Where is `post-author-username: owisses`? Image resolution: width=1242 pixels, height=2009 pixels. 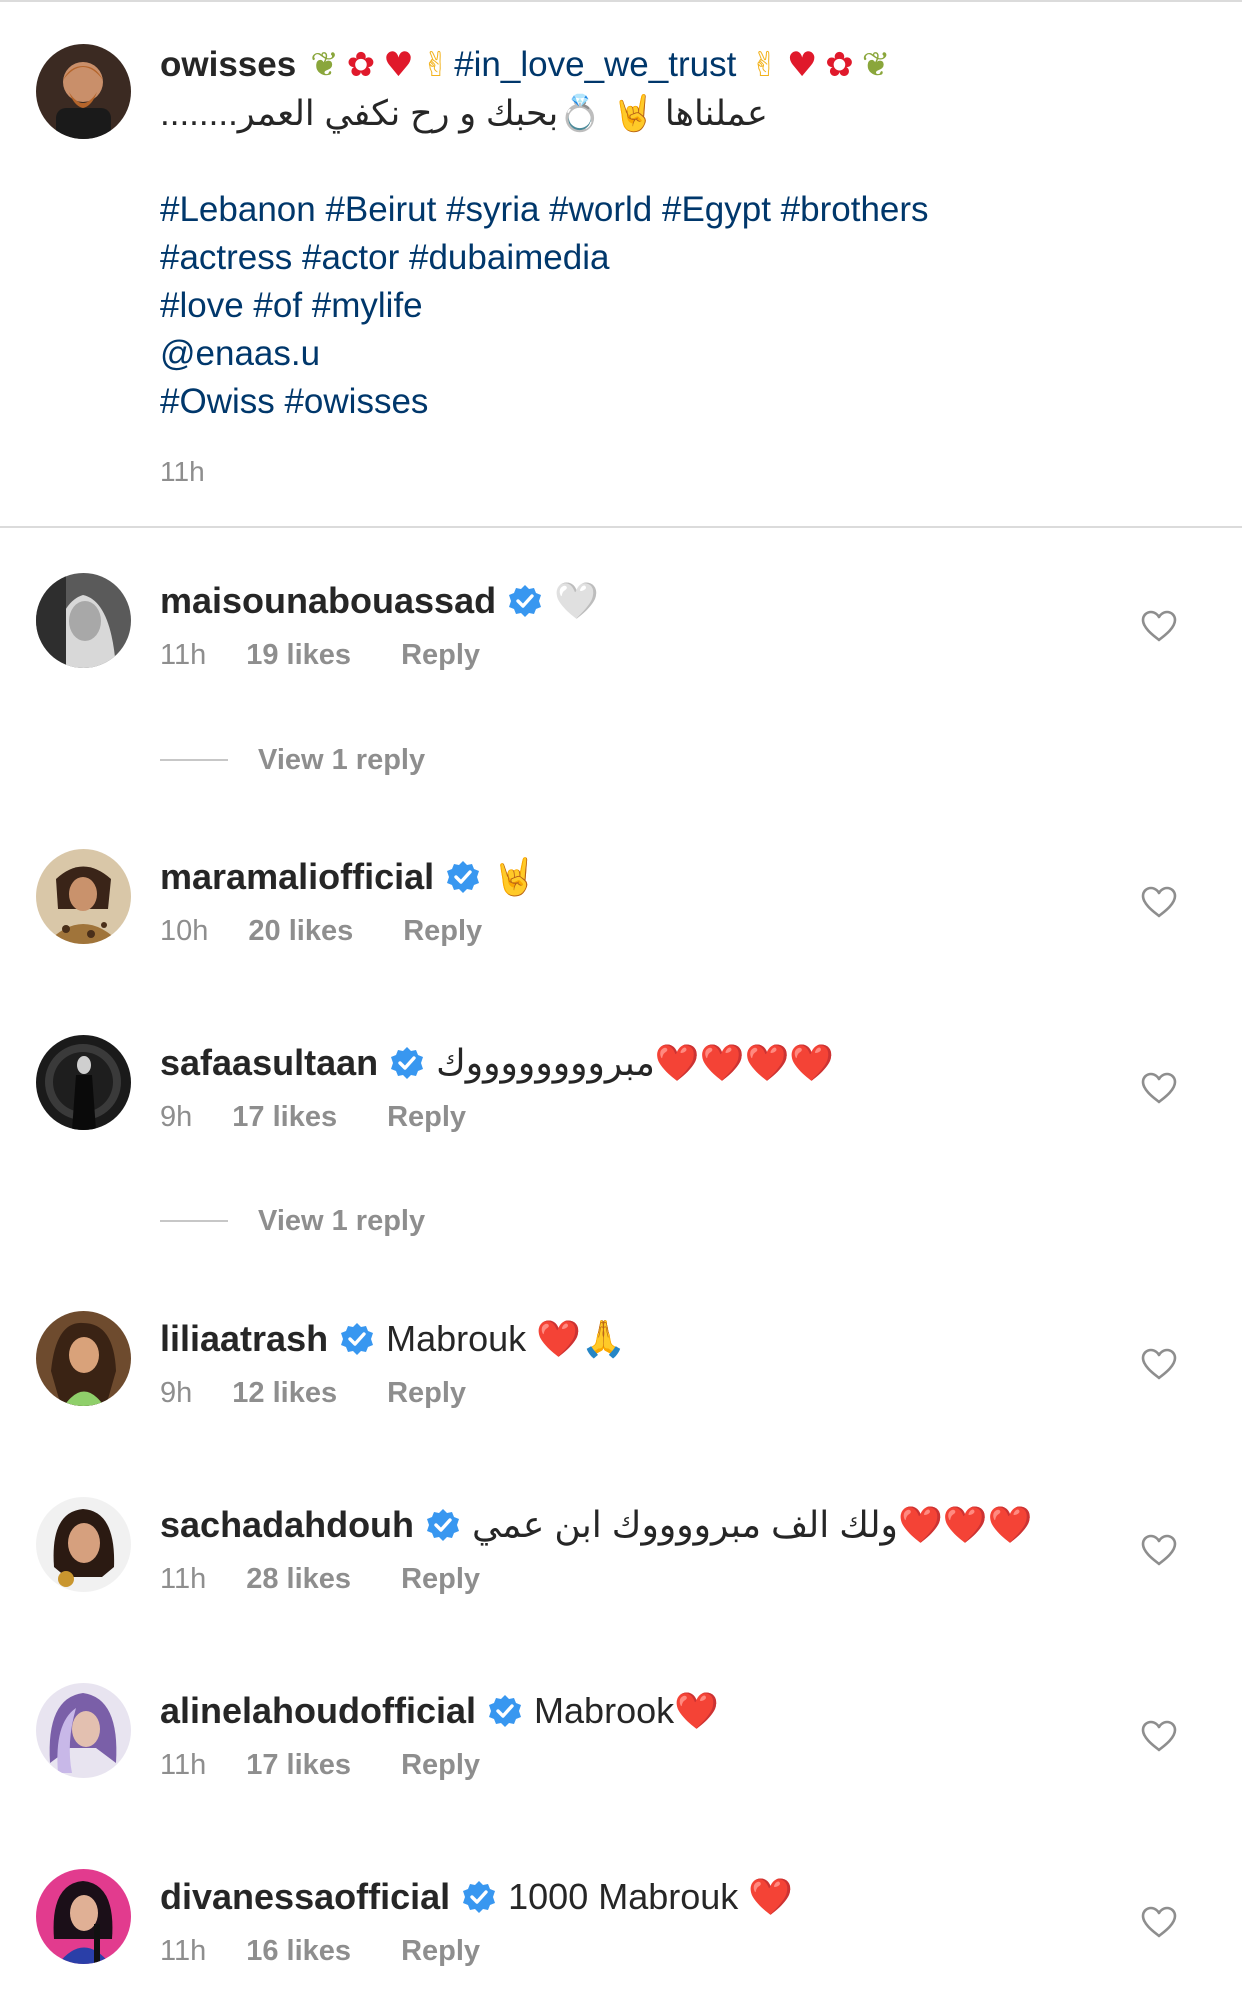
post-author-username: owisses is located at coordinates (228, 65).